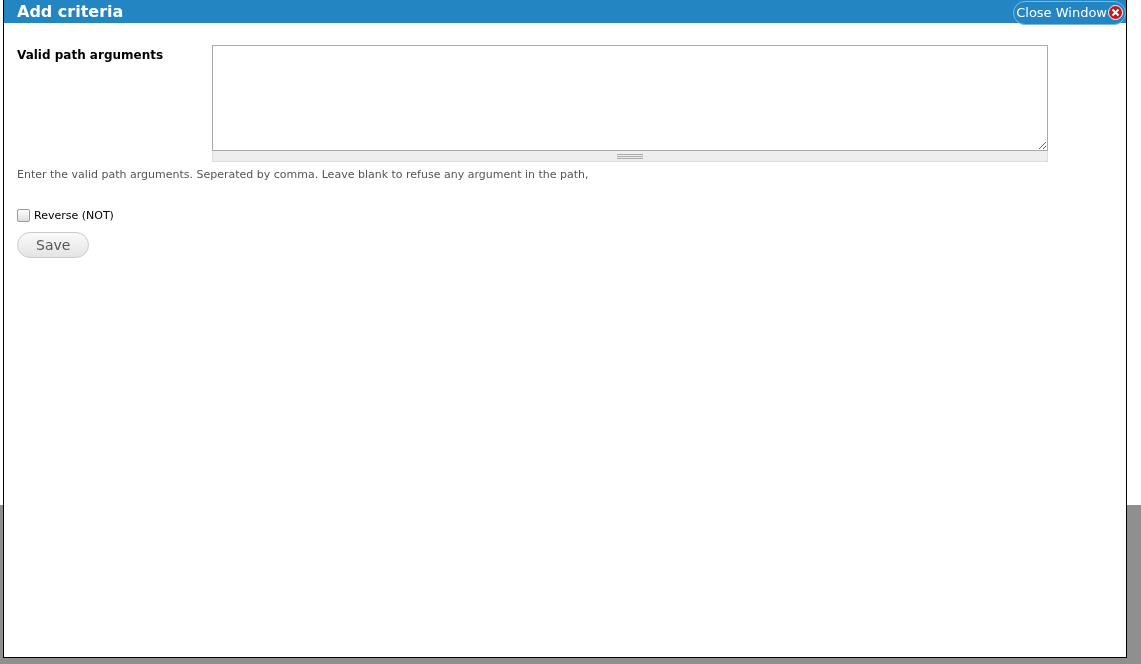 The height and width of the screenshot is (664, 1141). What do you see at coordinates (630, 98) in the screenshot?
I see `path-arguments-field` at bounding box center [630, 98].